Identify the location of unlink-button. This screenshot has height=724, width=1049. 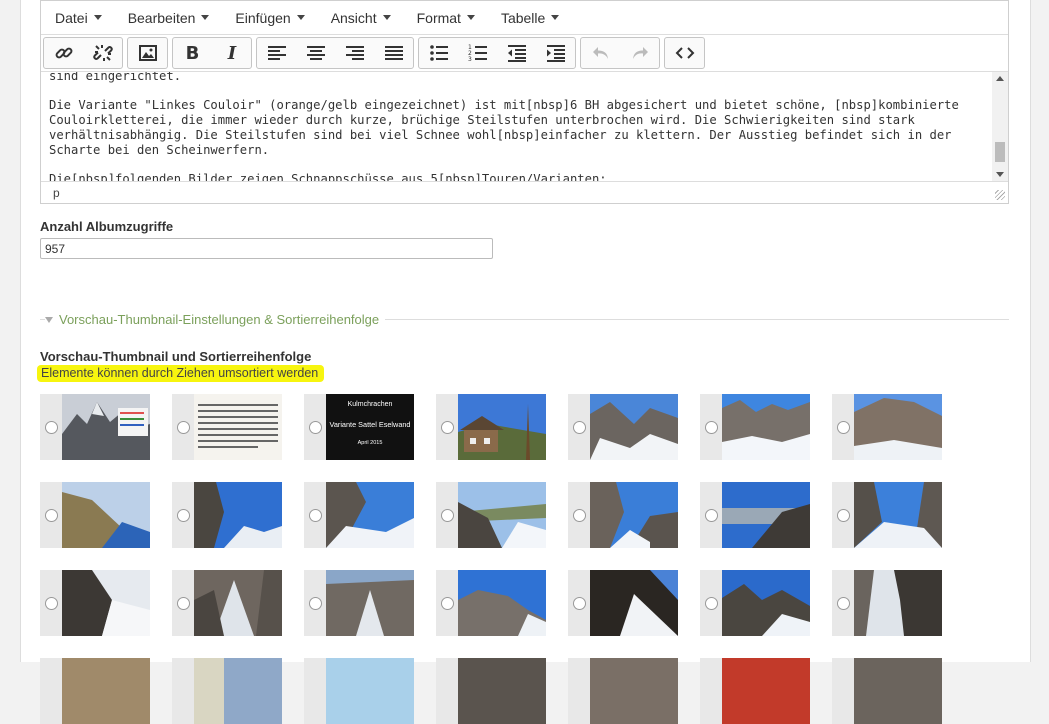
(102, 53).